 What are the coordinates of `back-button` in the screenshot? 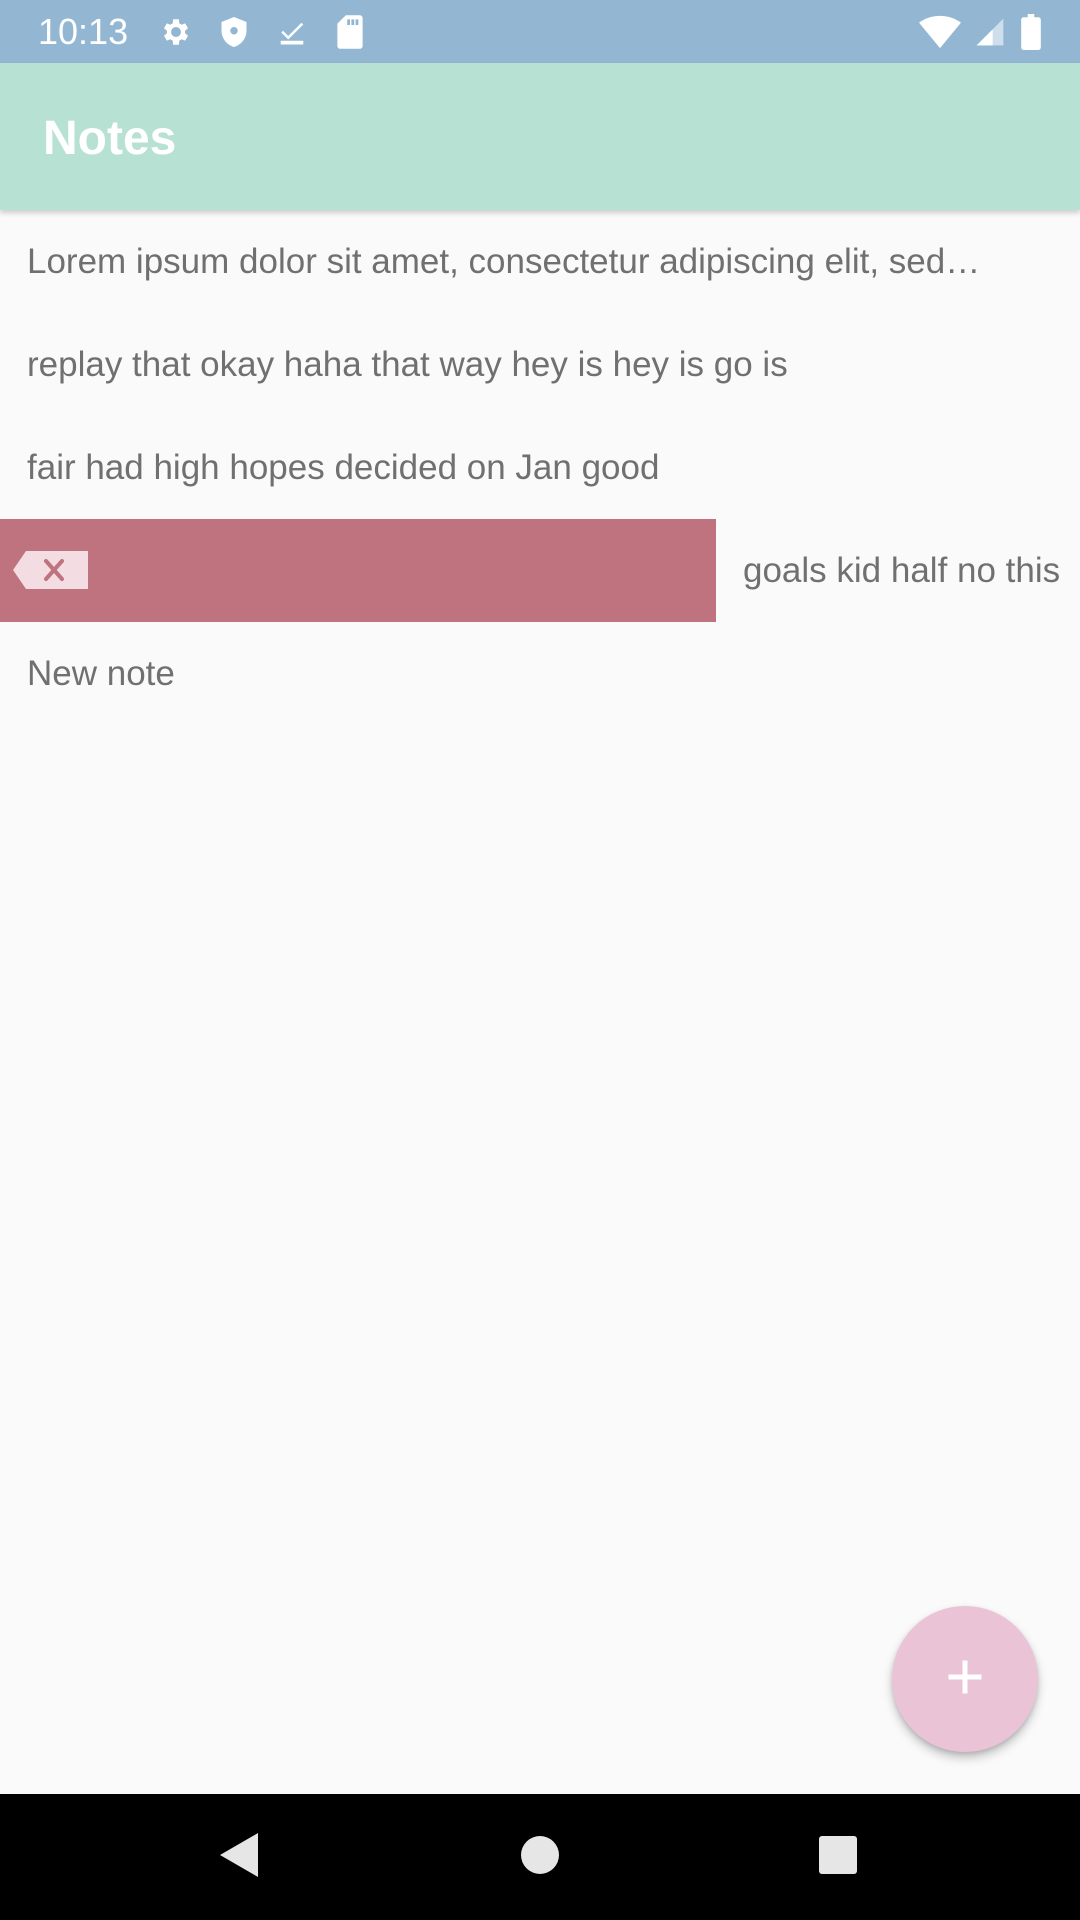 It's located at (240, 1857).